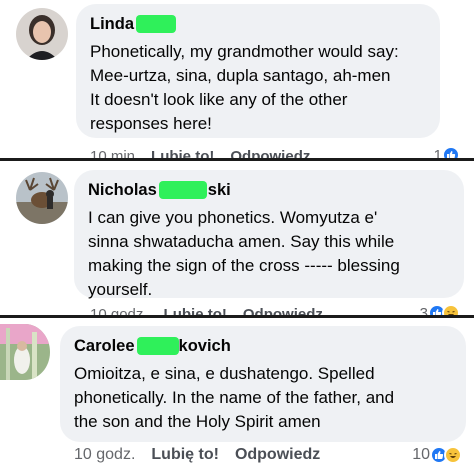  Describe the element at coordinates (263, 346) in the screenshot. I see `comment-author: Carolee kovich` at that location.